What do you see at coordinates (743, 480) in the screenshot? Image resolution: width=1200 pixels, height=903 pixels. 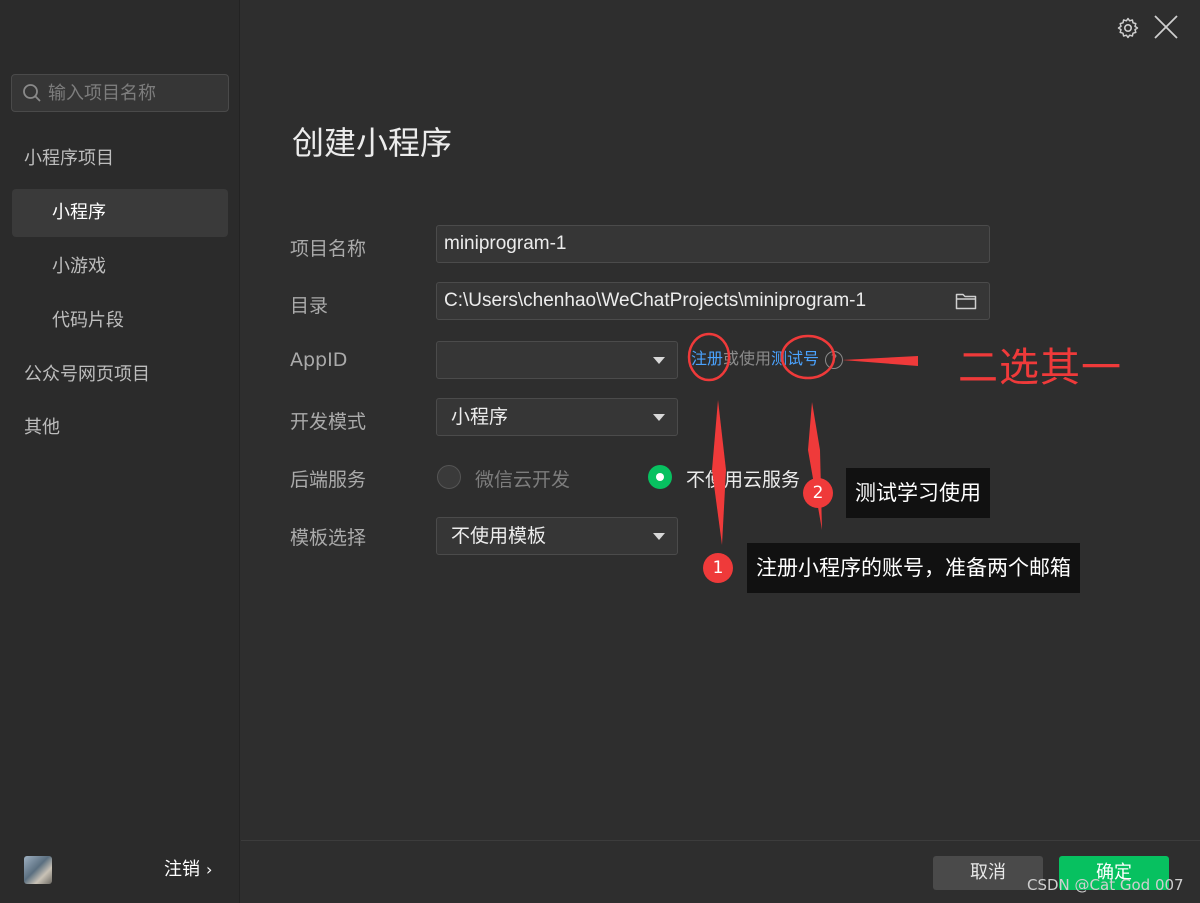 I see `radio-no-cloud-label: 不使用云服务` at bounding box center [743, 480].